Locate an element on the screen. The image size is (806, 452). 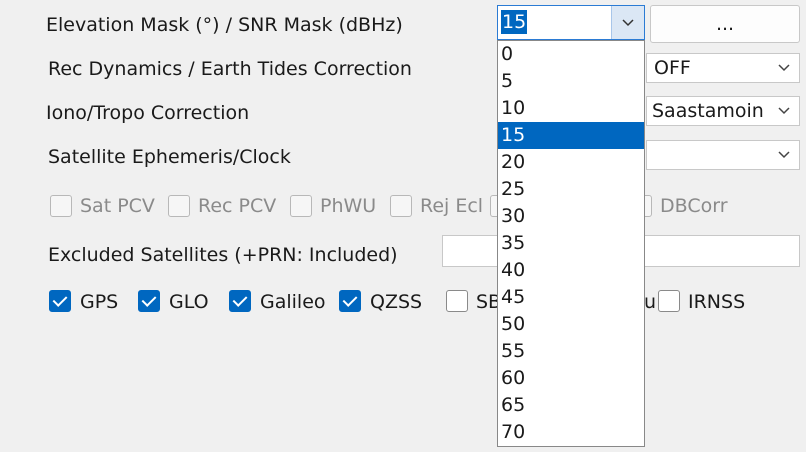
dropdown-option: 55 is located at coordinates (571, 351).